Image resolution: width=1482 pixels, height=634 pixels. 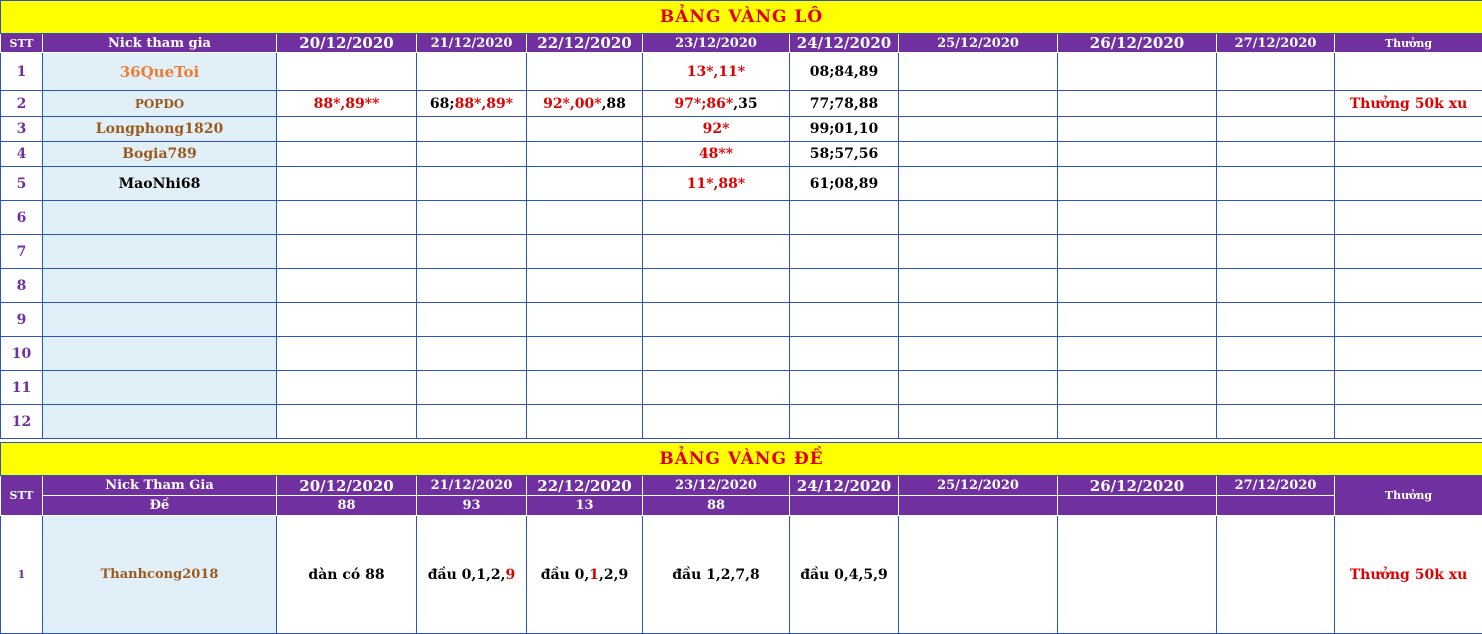 What do you see at coordinates (159, 485) in the screenshot?
I see `de-header-nick: Nick Tham Gia` at bounding box center [159, 485].